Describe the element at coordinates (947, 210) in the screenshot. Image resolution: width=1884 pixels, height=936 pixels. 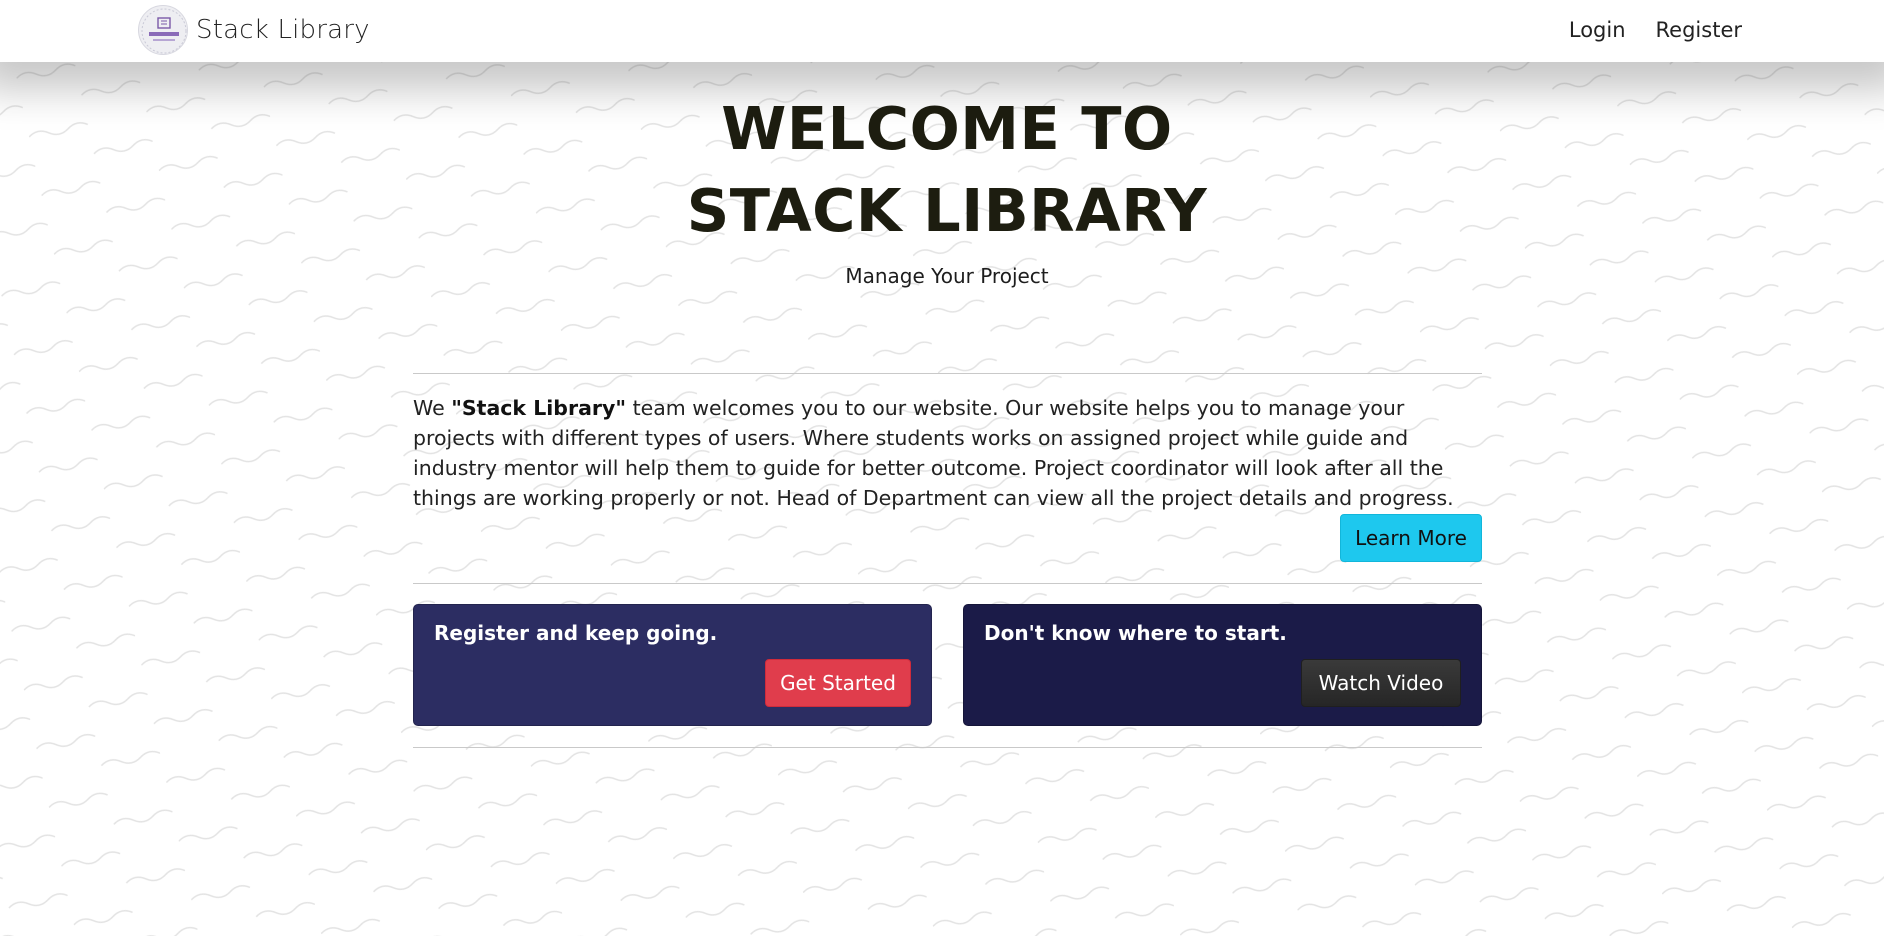
I see `hero-title-line-2: STACK LIBRARY` at that location.